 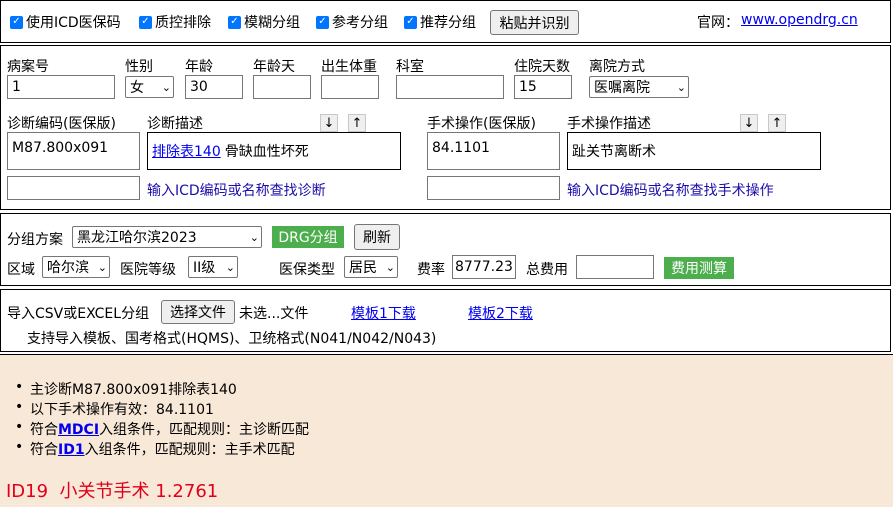 What do you see at coordinates (352, 22) in the screenshot?
I see `reference-group-checkbox: ✓ 参考分组` at bounding box center [352, 22].